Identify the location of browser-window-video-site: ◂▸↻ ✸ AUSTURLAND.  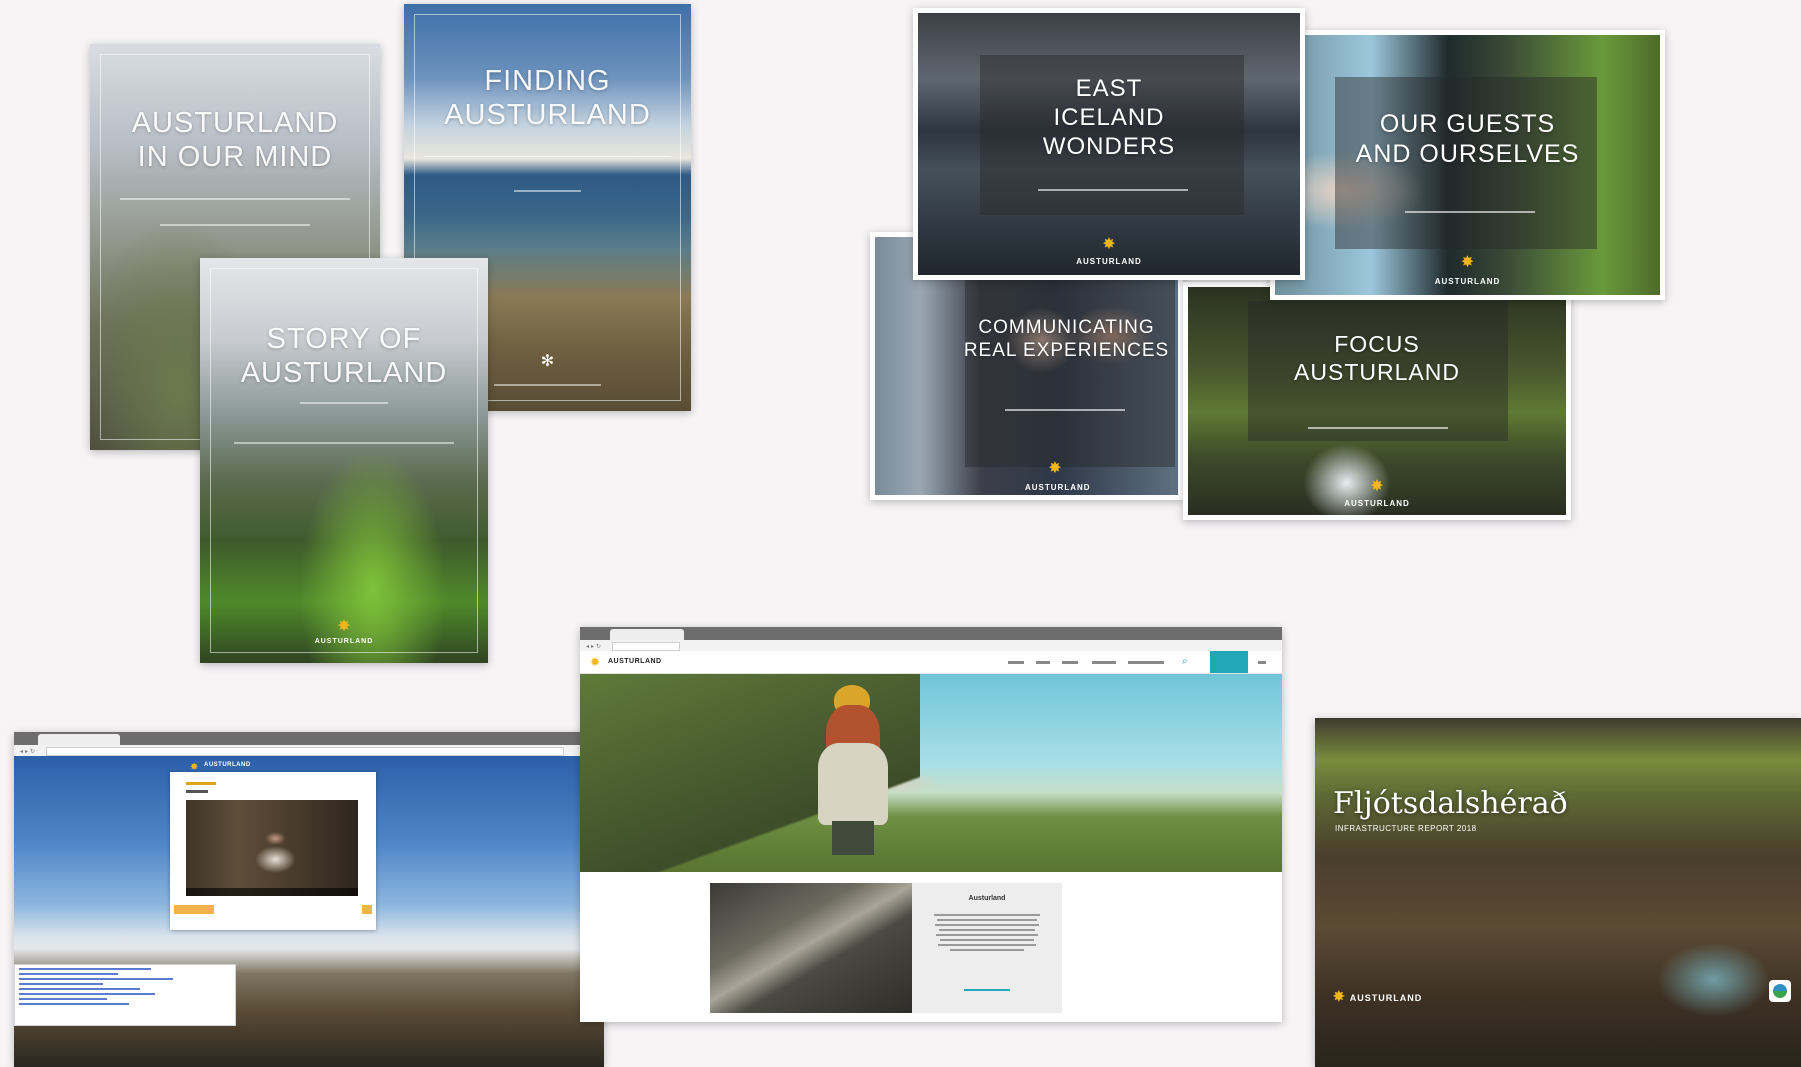
(309, 899).